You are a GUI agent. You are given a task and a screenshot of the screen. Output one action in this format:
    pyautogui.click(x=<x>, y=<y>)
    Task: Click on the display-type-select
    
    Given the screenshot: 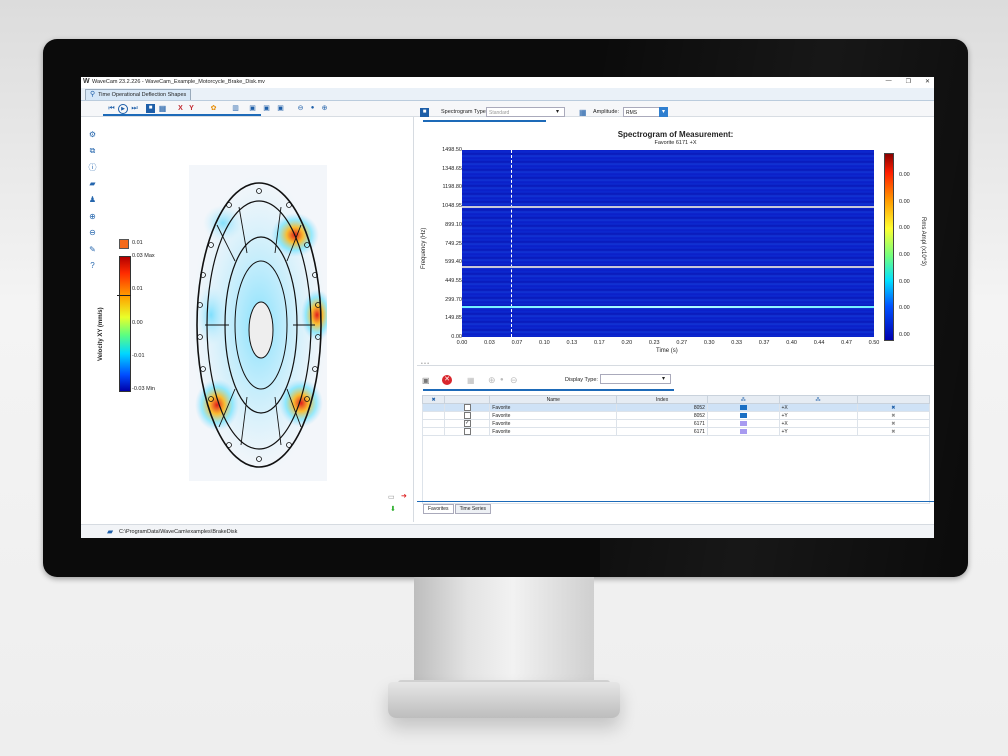 What is the action you would take?
    pyautogui.click(x=635, y=379)
    